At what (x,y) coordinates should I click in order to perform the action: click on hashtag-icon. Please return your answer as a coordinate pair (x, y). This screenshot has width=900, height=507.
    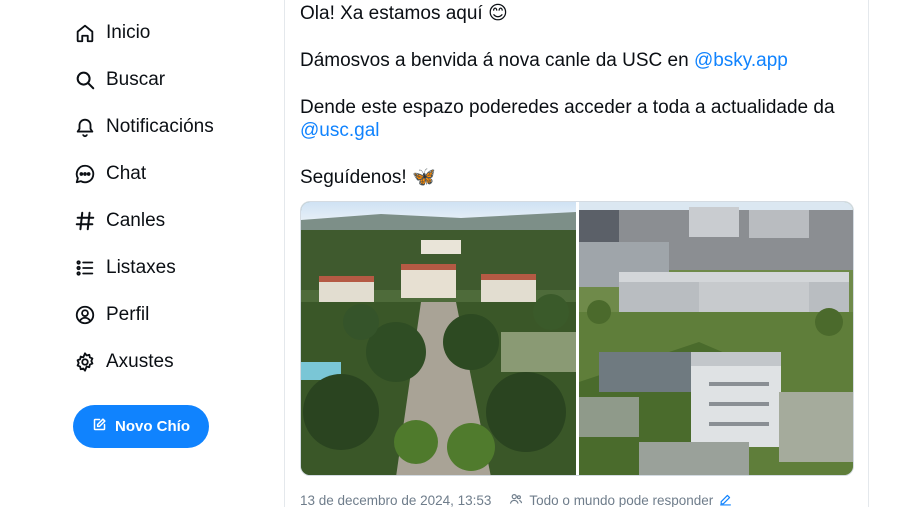
    Looking at the image, I should click on (85, 221).